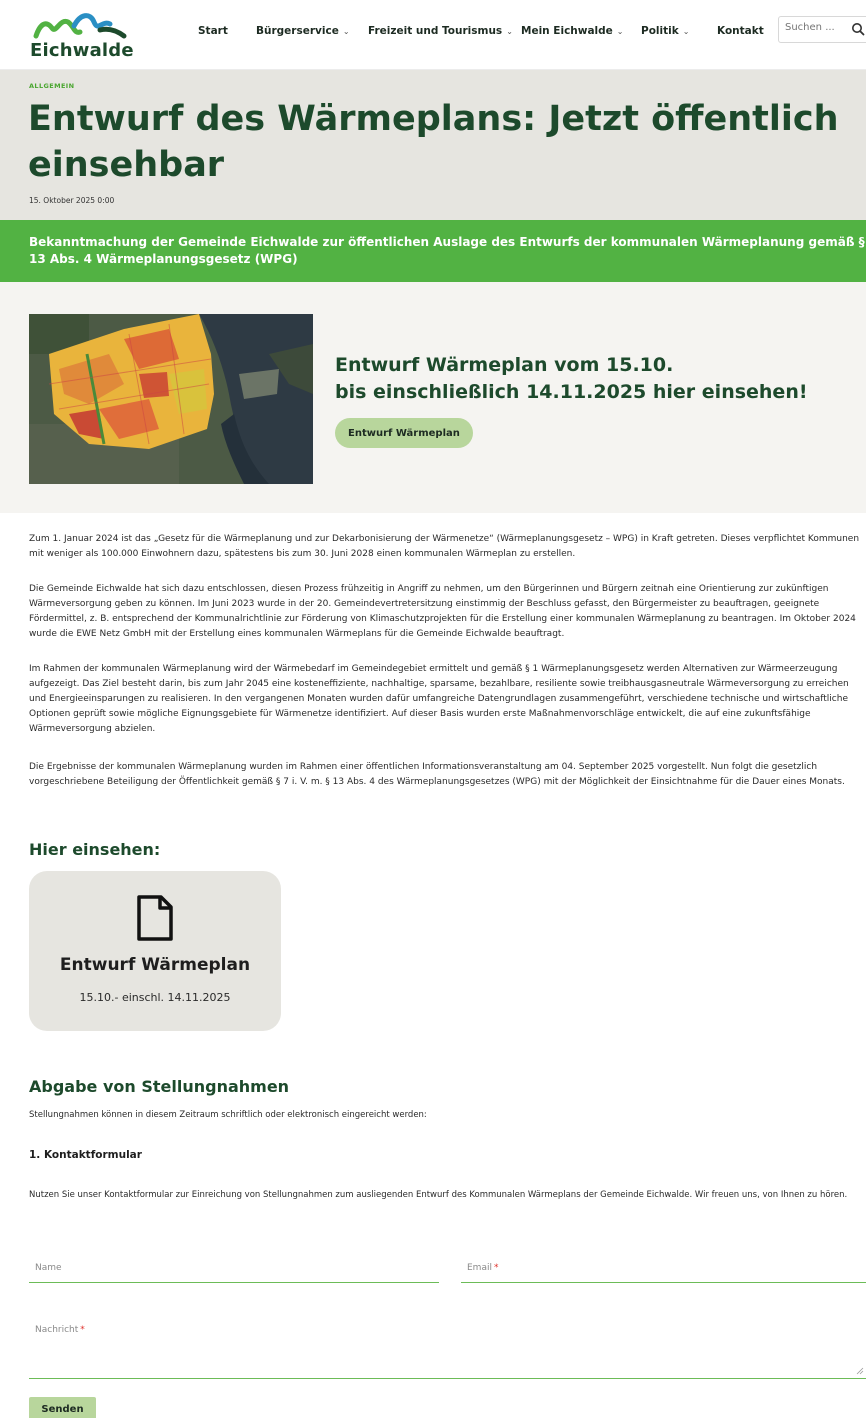 Image resolution: width=866 pixels, height=1418 pixels. What do you see at coordinates (48, 1268) in the screenshot?
I see `name-label: Name` at bounding box center [48, 1268].